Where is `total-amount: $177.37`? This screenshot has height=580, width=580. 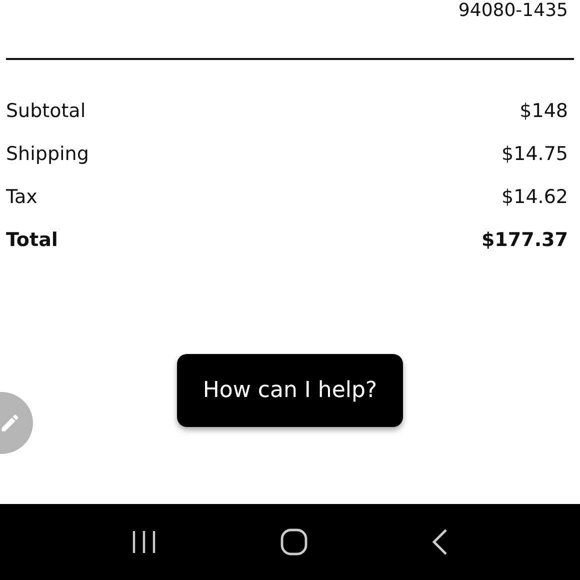 total-amount: $177.37 is located at coordinates (524, 241).